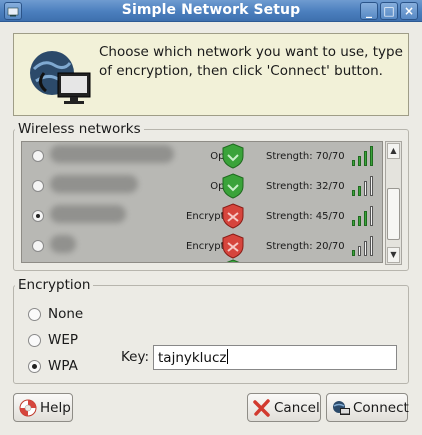 This screenshot has height=435, width=422. Describe the element at coordinates (275, 357) in the screenshot. I see `key-input: tajnyklucz` at that location.